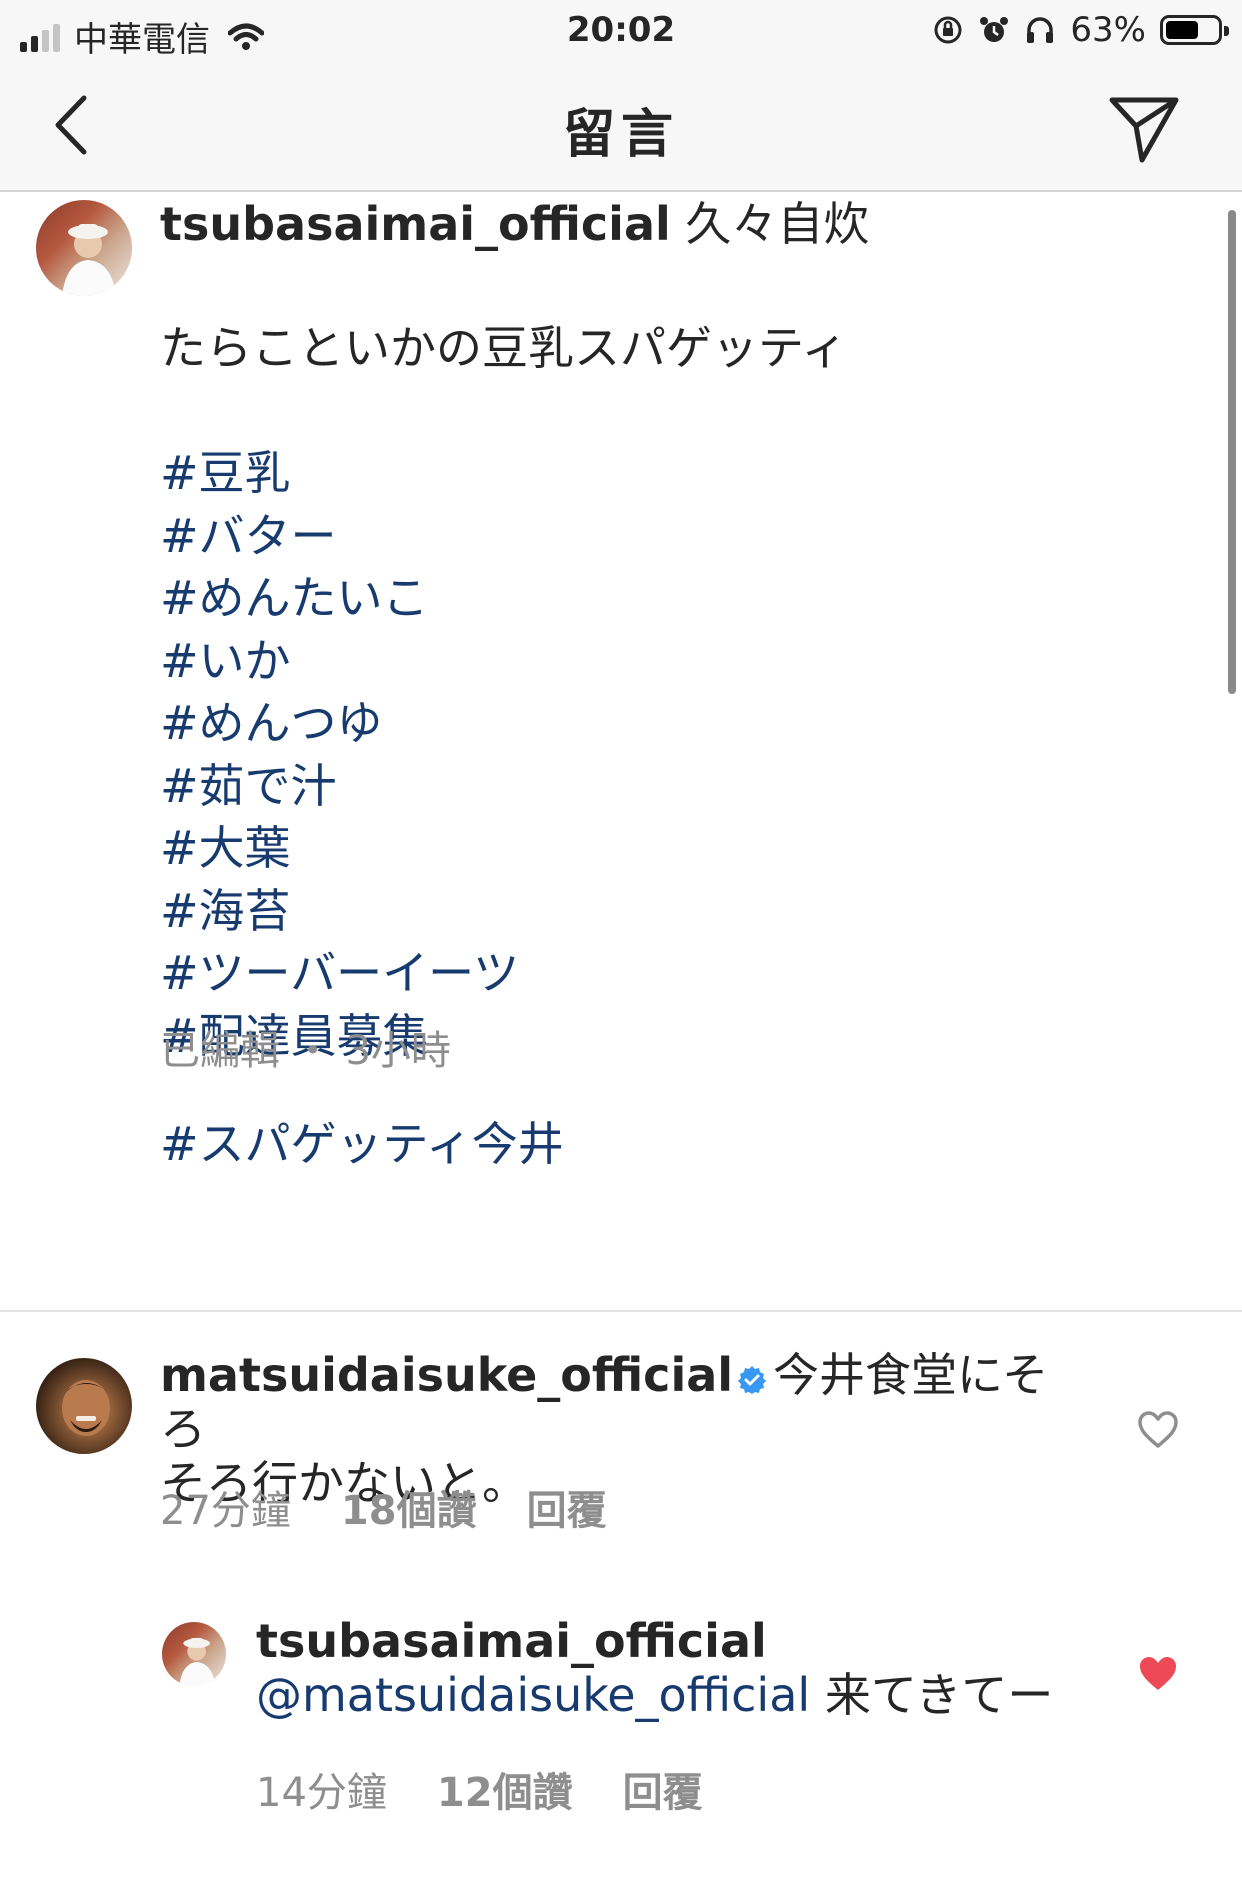  What do you see at coordinates (660, 723) in the screenshot?
I see `hashtag-link: #めんつゆ` at bounding box center [660, 723].